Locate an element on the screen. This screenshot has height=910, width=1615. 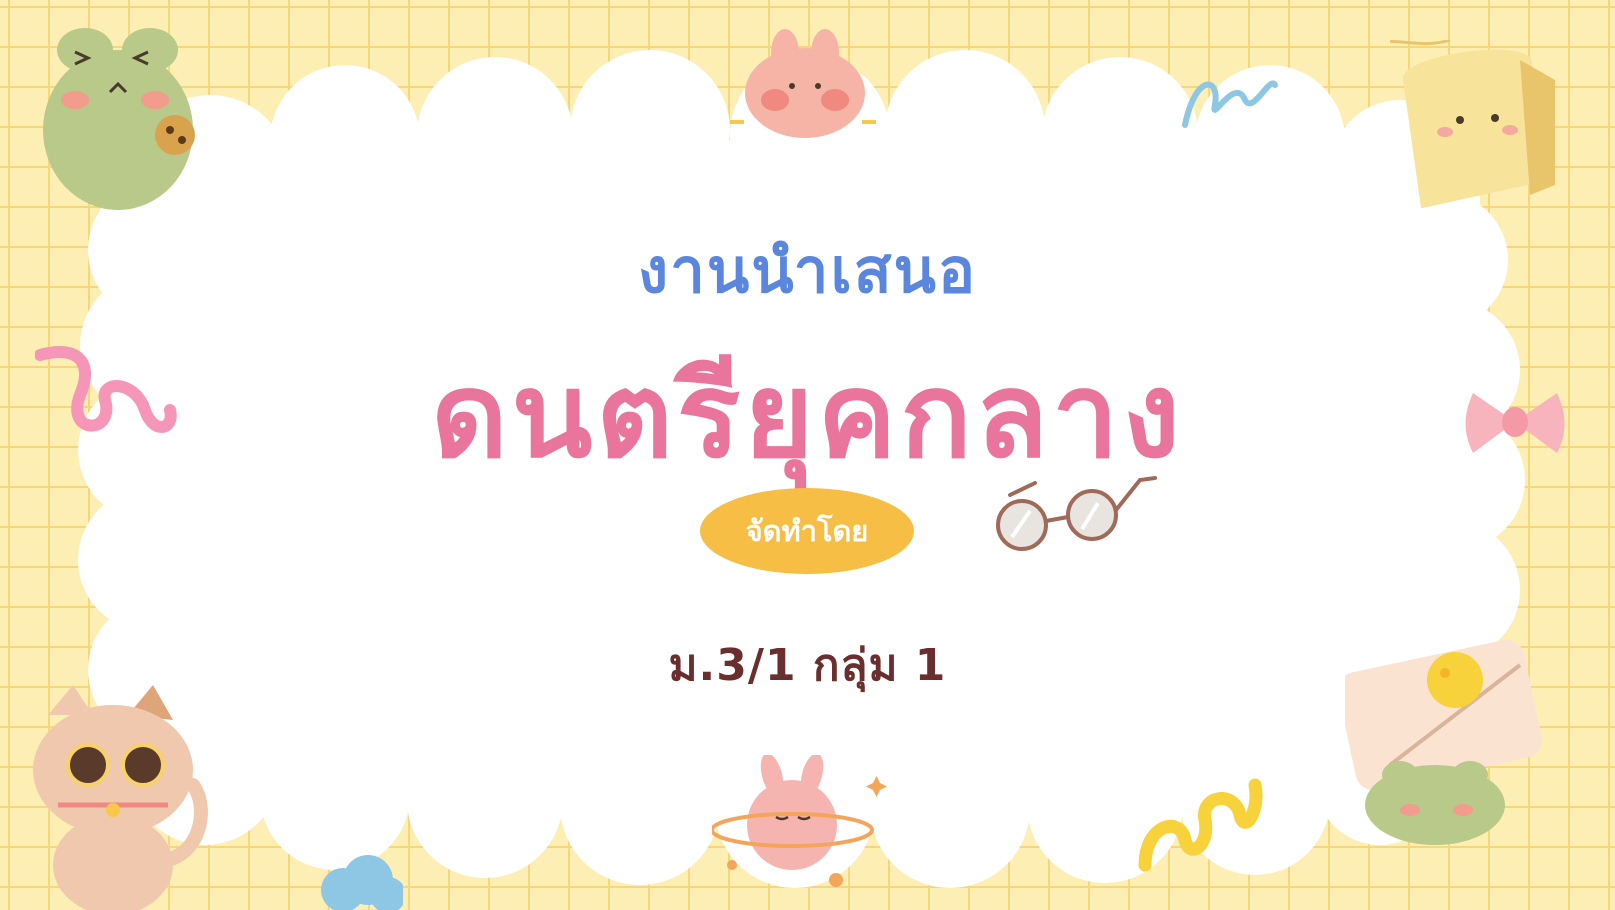
presenter-label-pill: จัดทำโดย is located at coordinates (807, 531).